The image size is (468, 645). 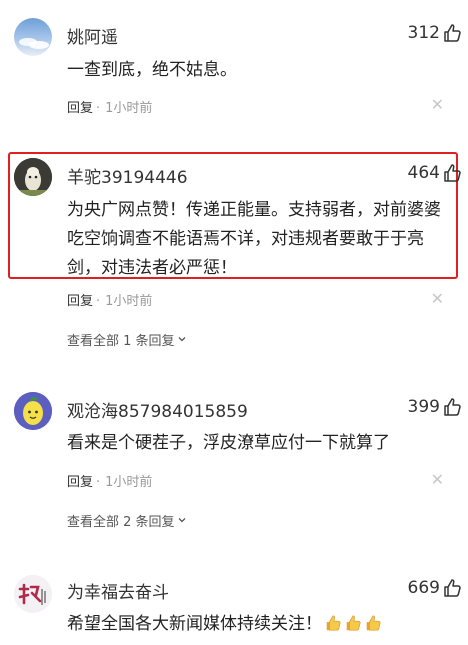 What do you see at coordinates (118, 590) in the screenshot?
I see `username: 为幸福去奋斗` at bounding box center [118, 590].